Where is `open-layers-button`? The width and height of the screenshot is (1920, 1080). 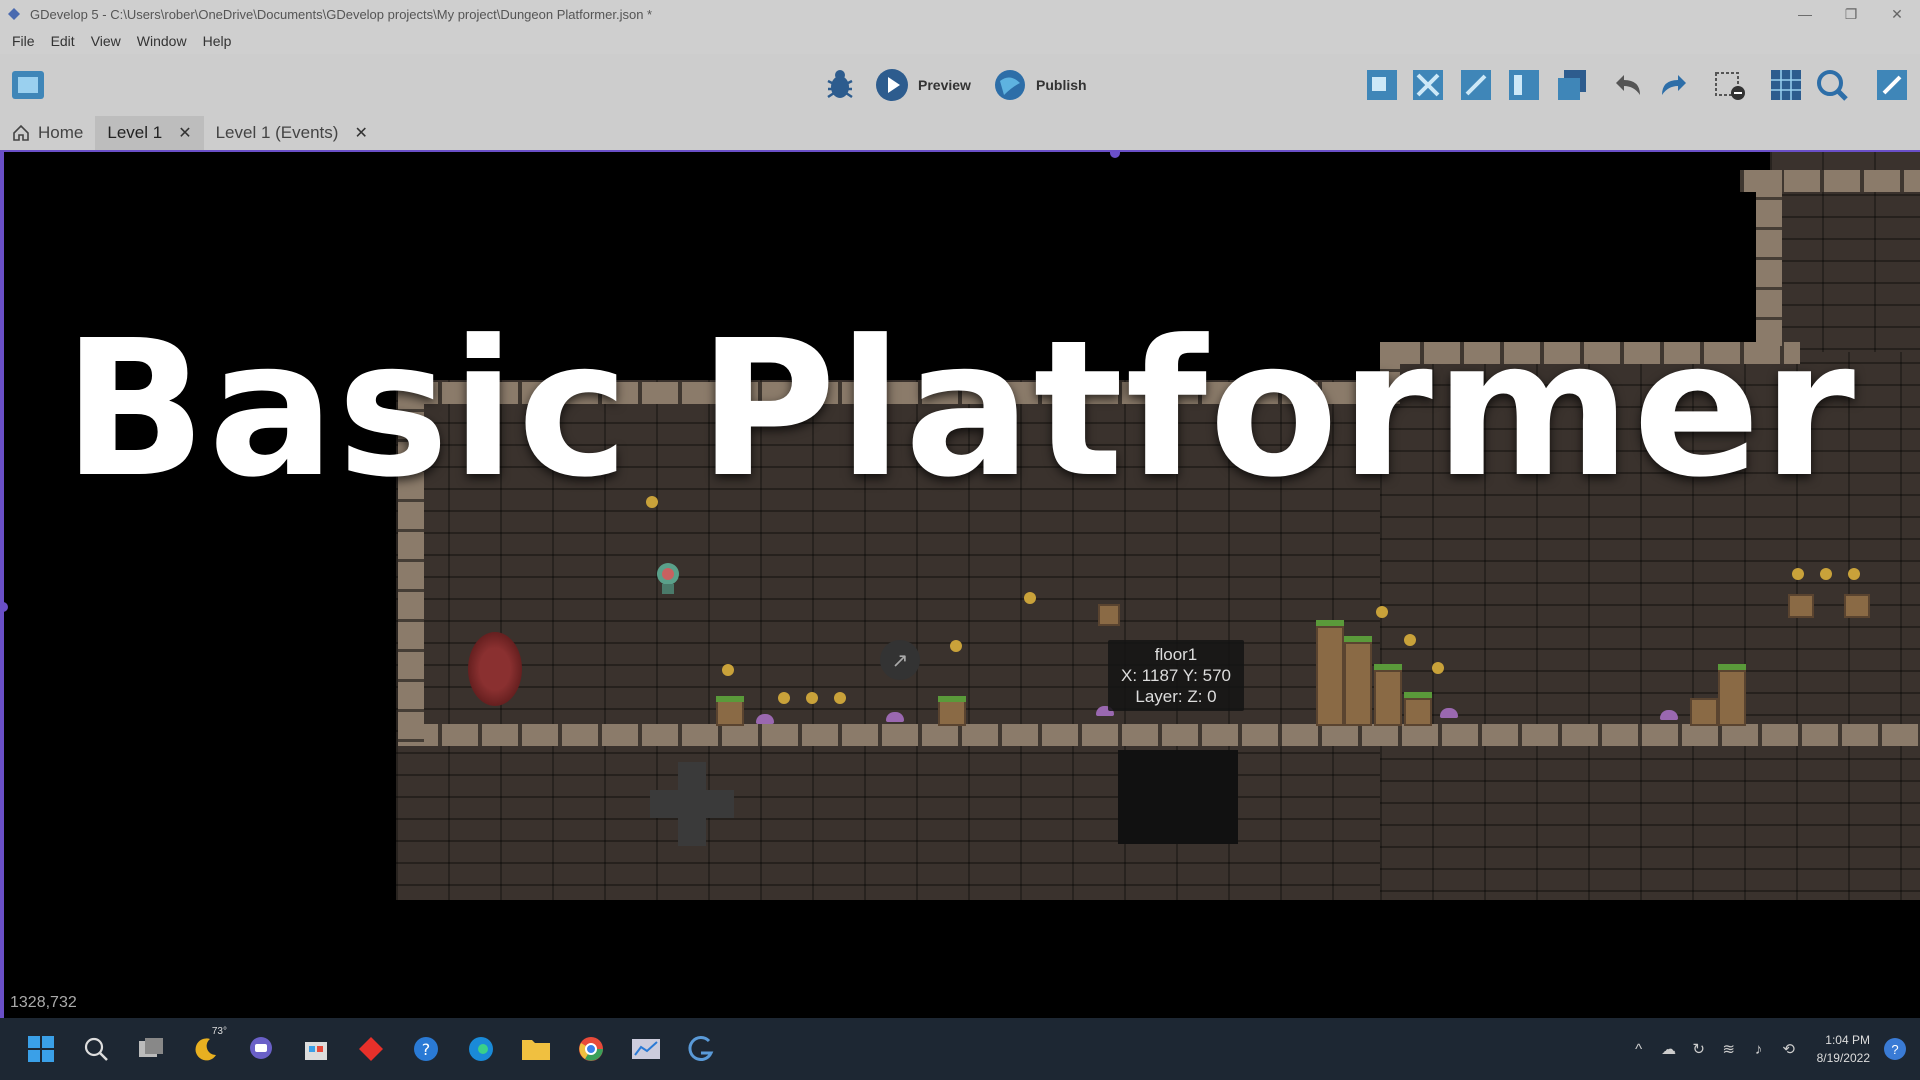 open-layers-button is located at coordinates (1572, 85).